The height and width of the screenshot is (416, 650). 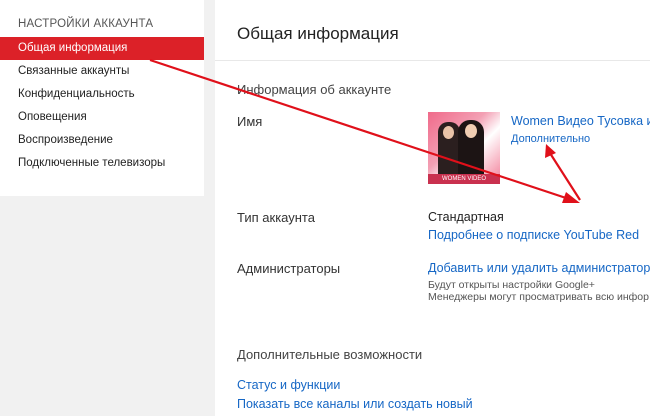 I want to click on channel-avatar: WOMEN VIDEO TUSOVKA, so click(x=464, y=148).